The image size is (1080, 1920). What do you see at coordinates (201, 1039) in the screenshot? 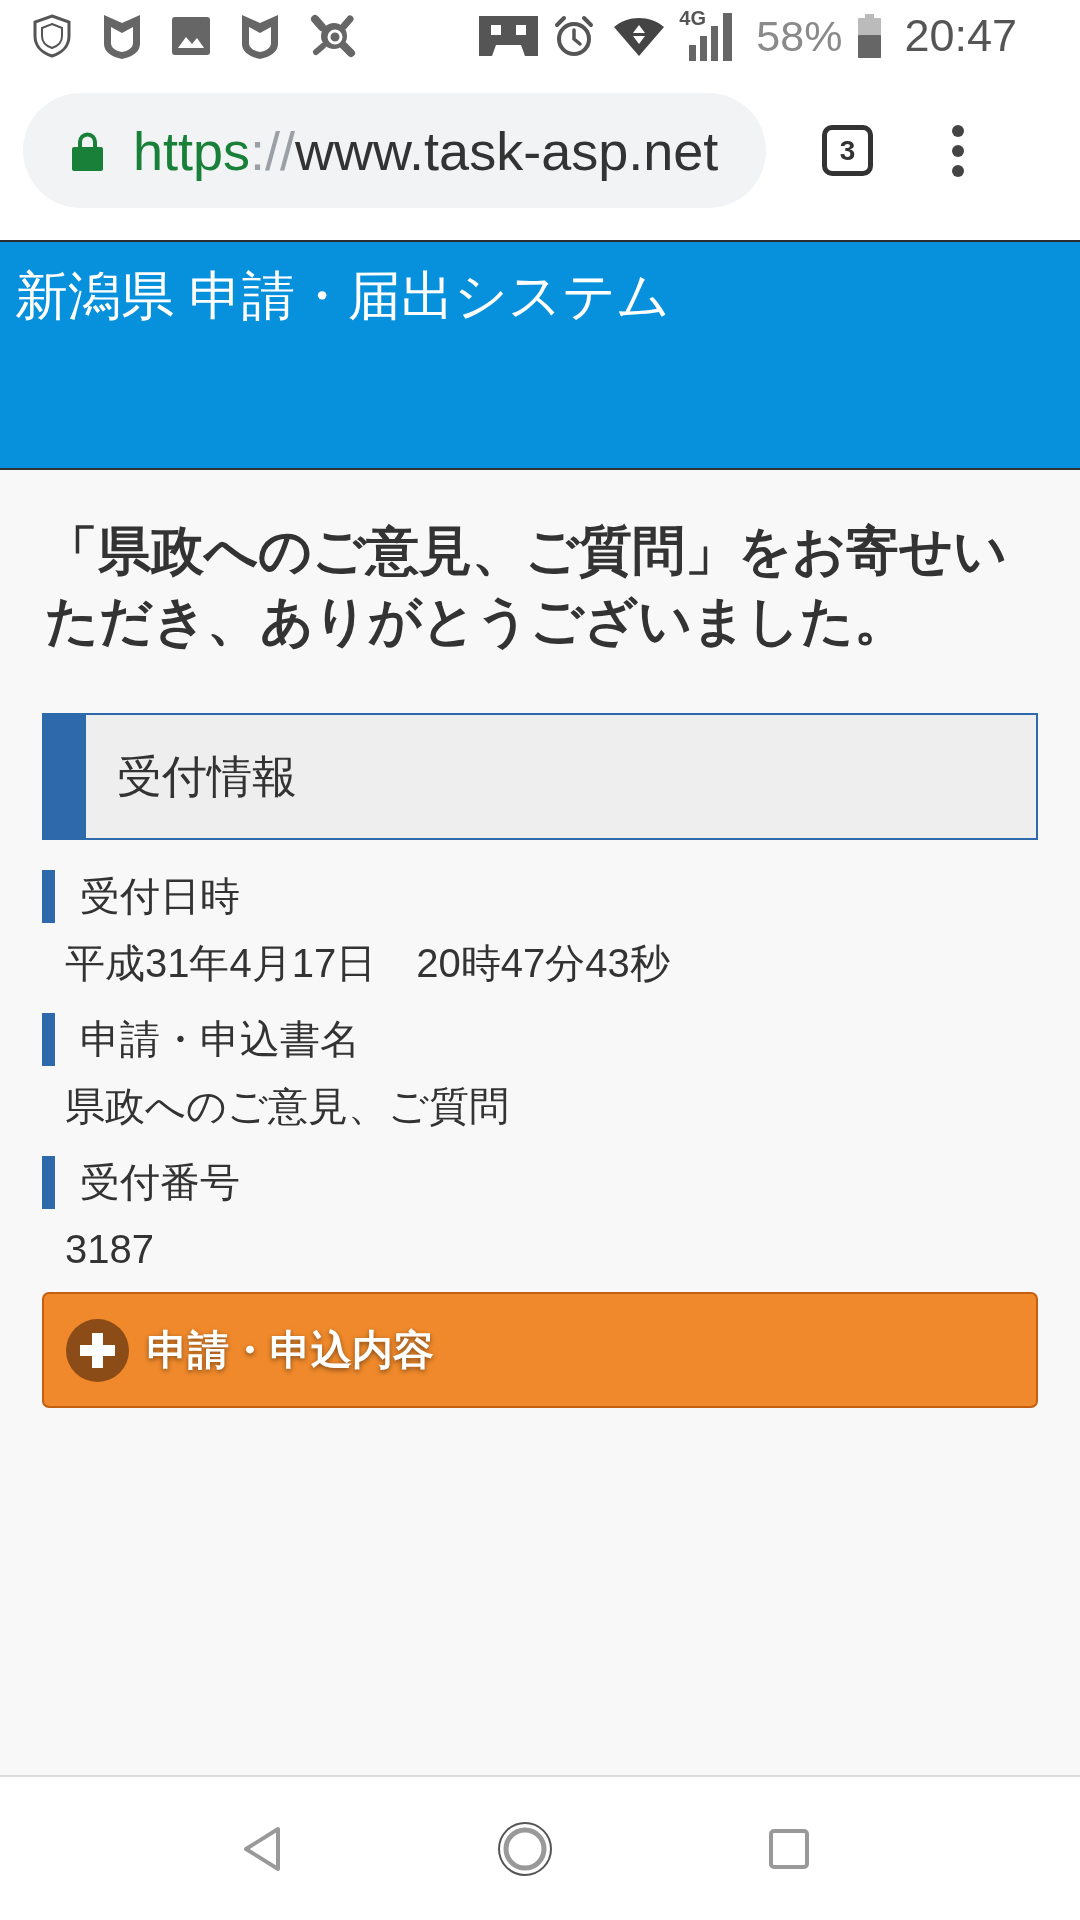
I see `field-label: 申請・申込書名` at bounding box center [201, 1039].